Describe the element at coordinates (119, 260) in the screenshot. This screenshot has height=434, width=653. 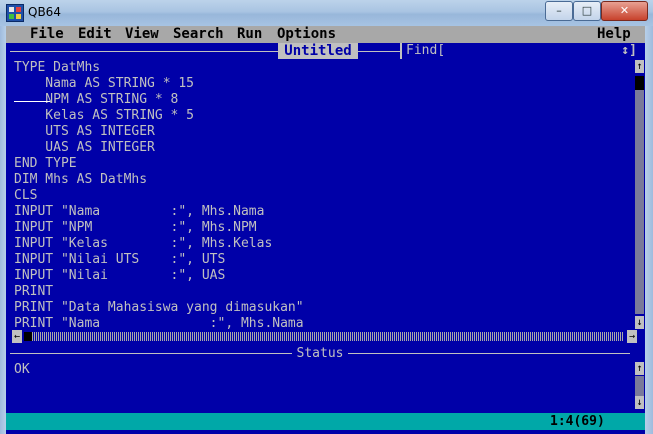
I see `code-line: INPUT "Nilai UTS :", UTS` at that location.